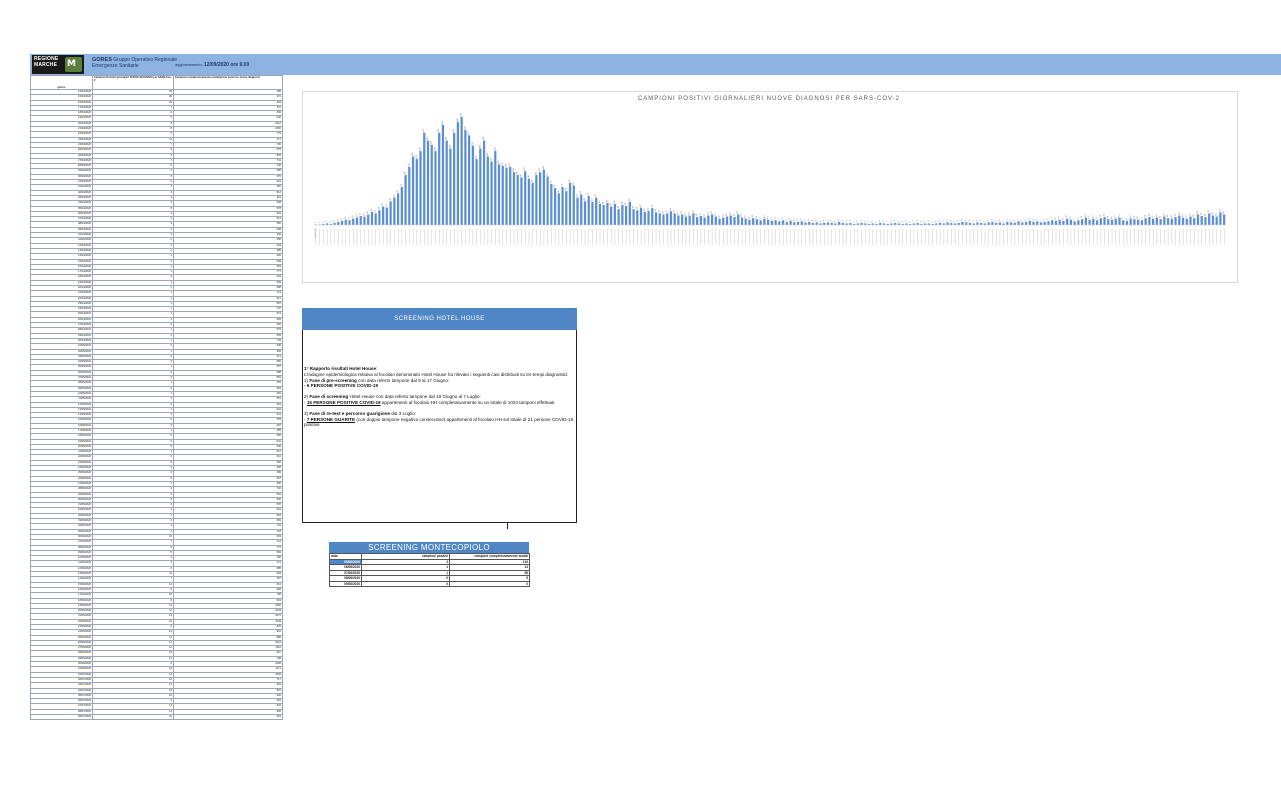 This screenshot has width=1281, height=803. What do you see at coordinates (228, 717) in the screenshot?
I see `cell-tested: 823` at bounding box center [228, 717].